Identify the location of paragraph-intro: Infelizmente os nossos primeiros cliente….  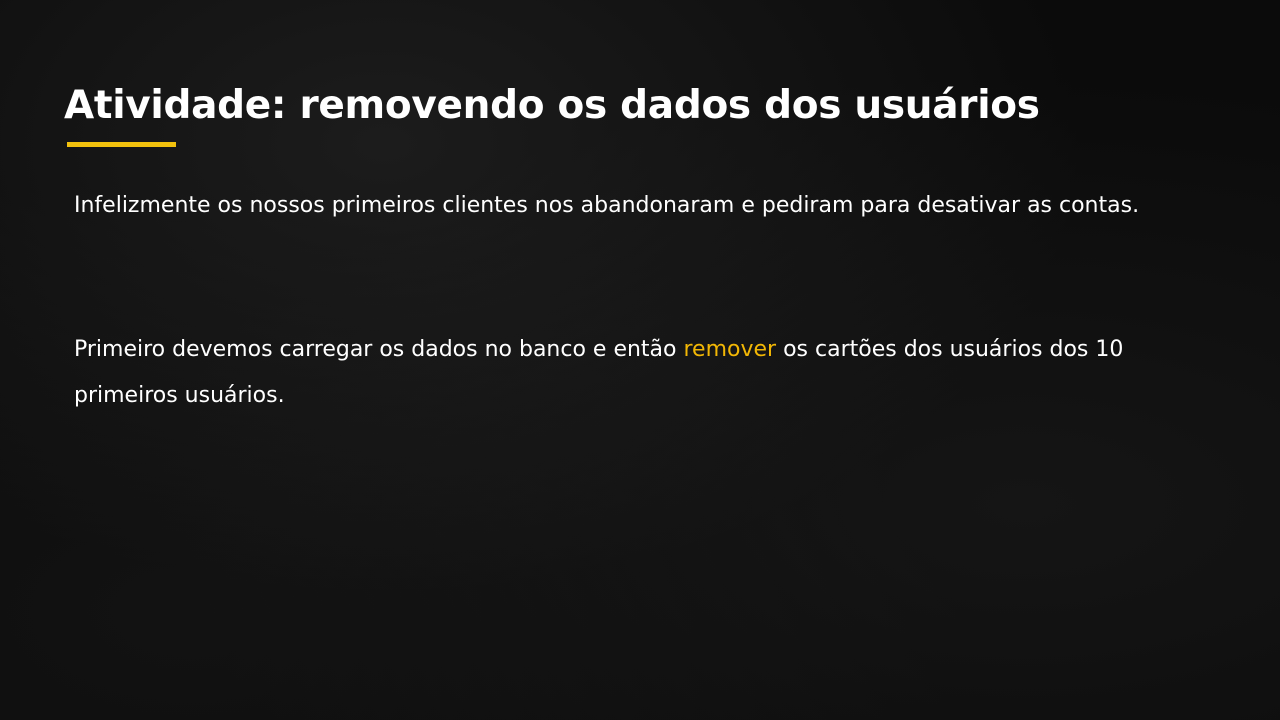
(607, 205).